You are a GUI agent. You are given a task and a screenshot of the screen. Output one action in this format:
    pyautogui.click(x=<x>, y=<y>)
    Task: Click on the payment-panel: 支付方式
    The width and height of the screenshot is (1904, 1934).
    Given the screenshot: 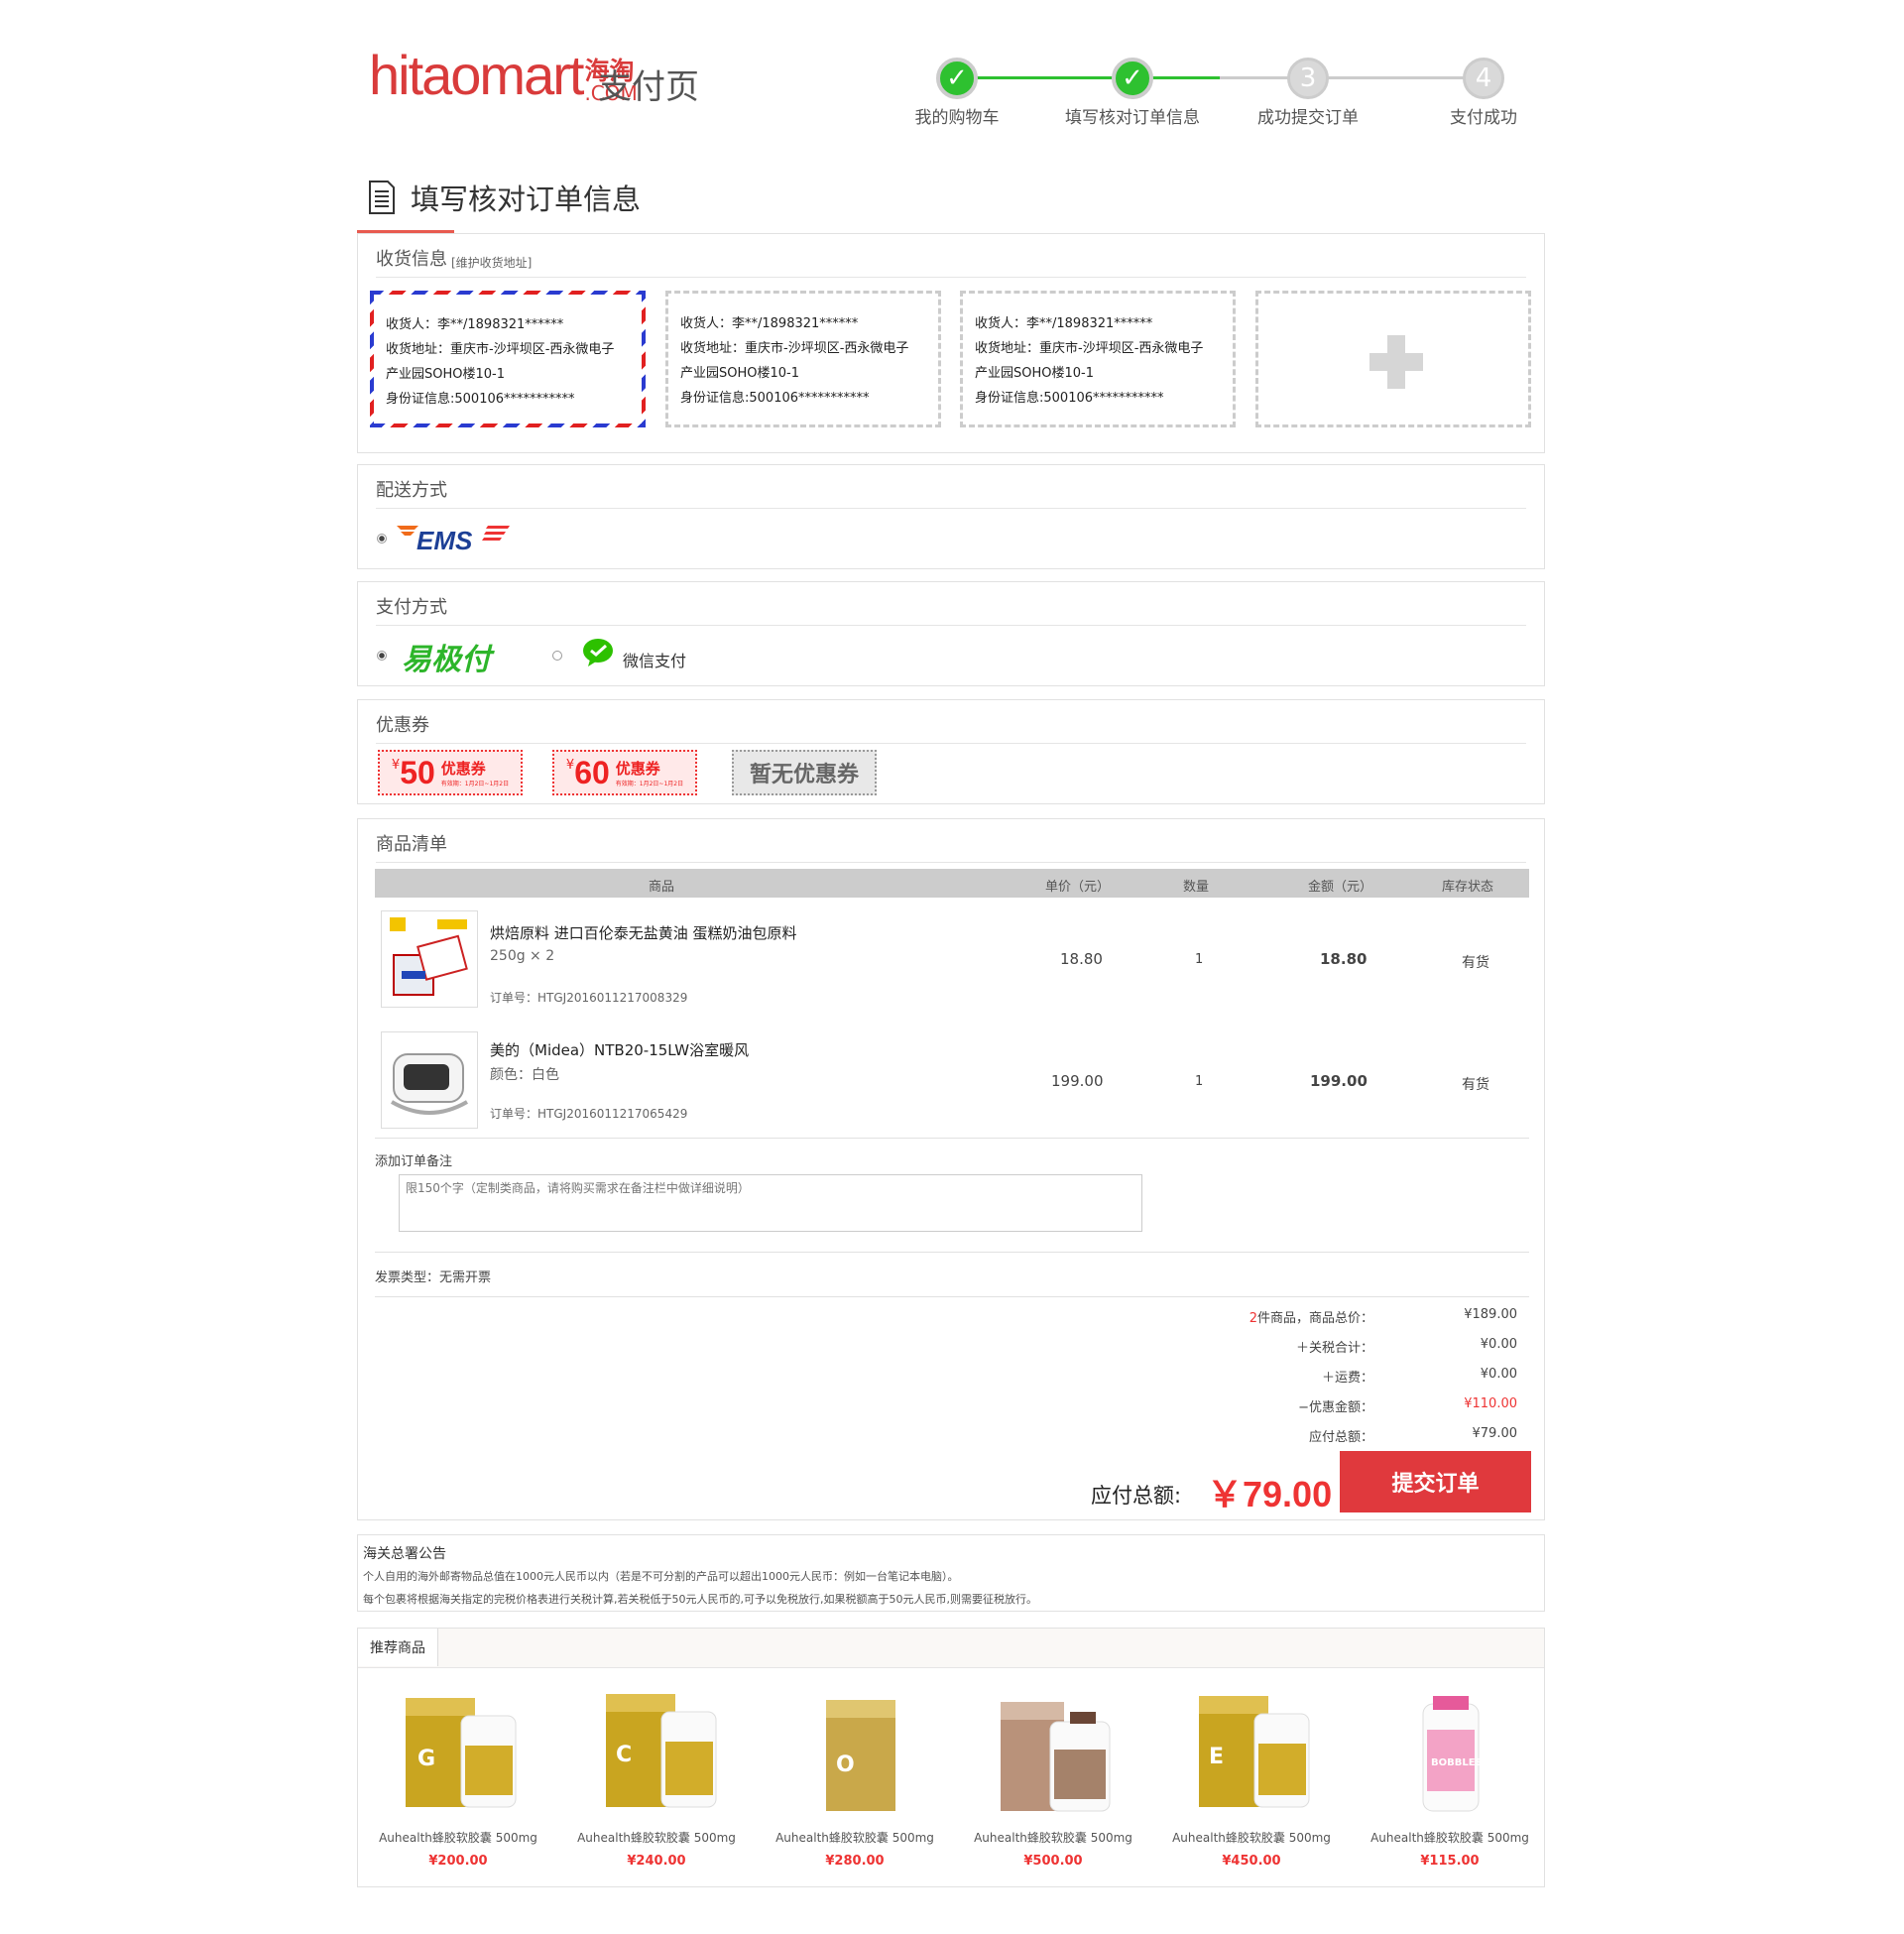 What is the action you would take?
    pyautogui.click(x=951, y=633)
    